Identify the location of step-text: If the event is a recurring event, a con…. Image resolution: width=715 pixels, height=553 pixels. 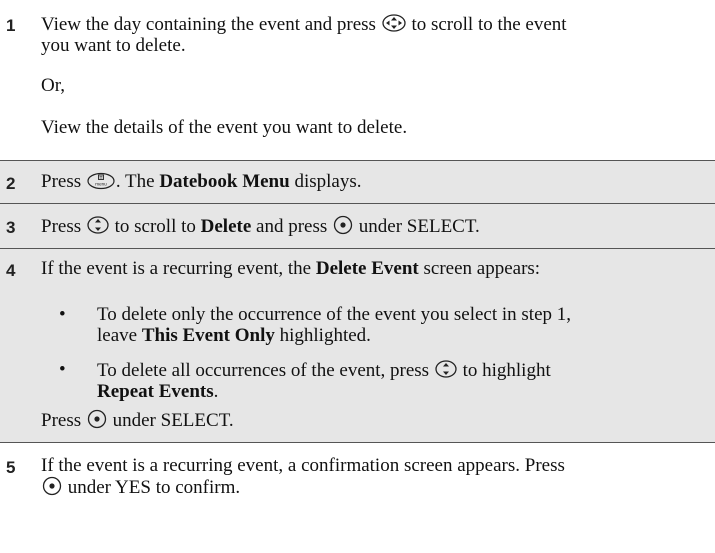
(303, 476).